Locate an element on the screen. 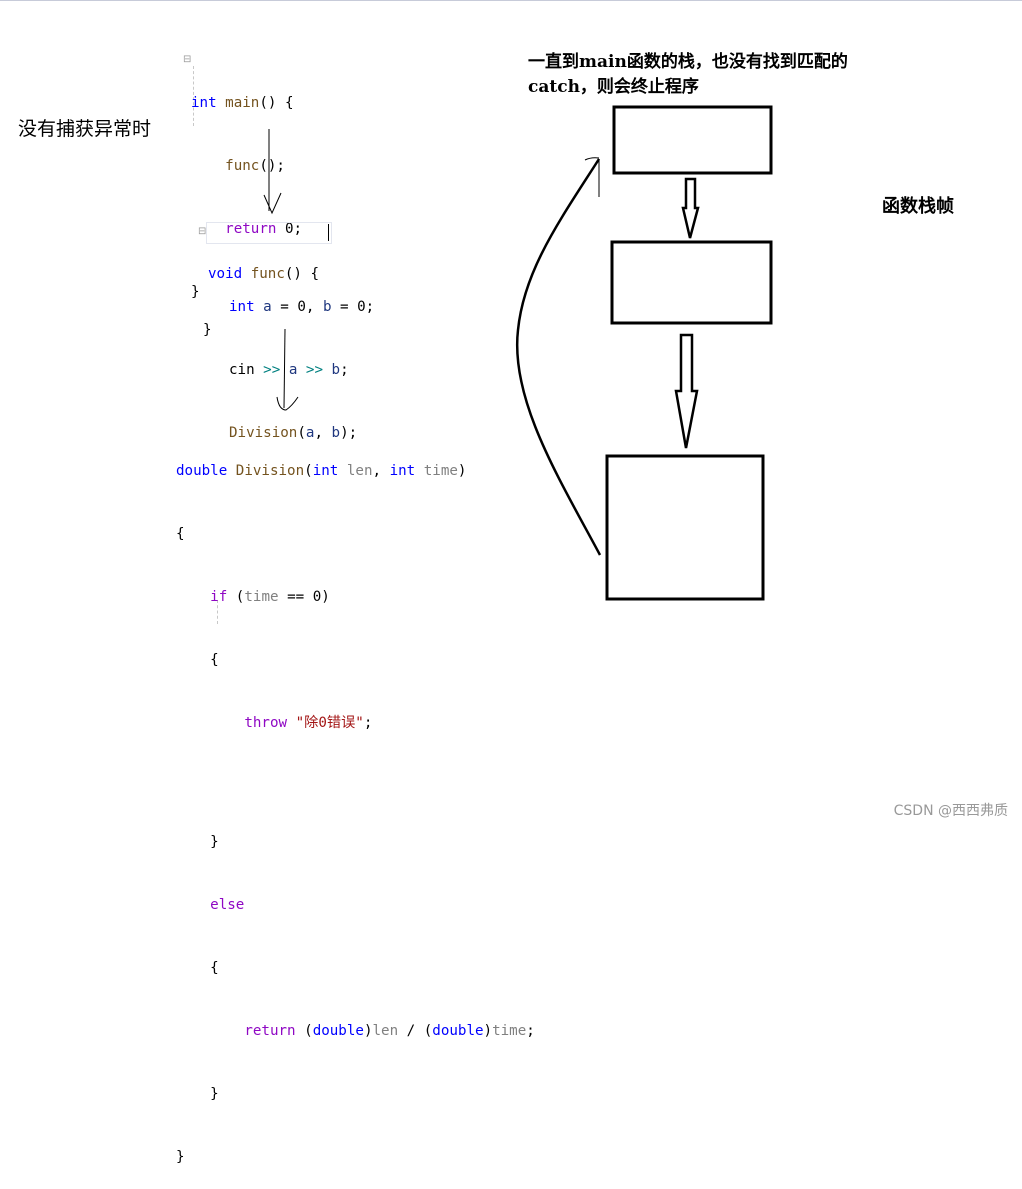 The height and width of the screenshot is (1189, 1022). stack-frame-func is located at coordinates (691, 282).